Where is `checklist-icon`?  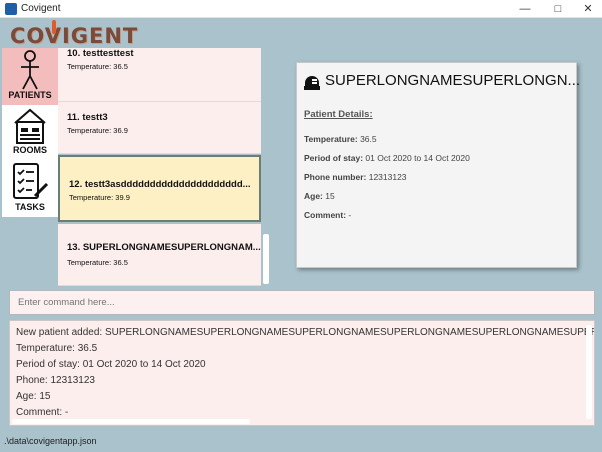
checklist-icon is located at coordinates (31, 181).